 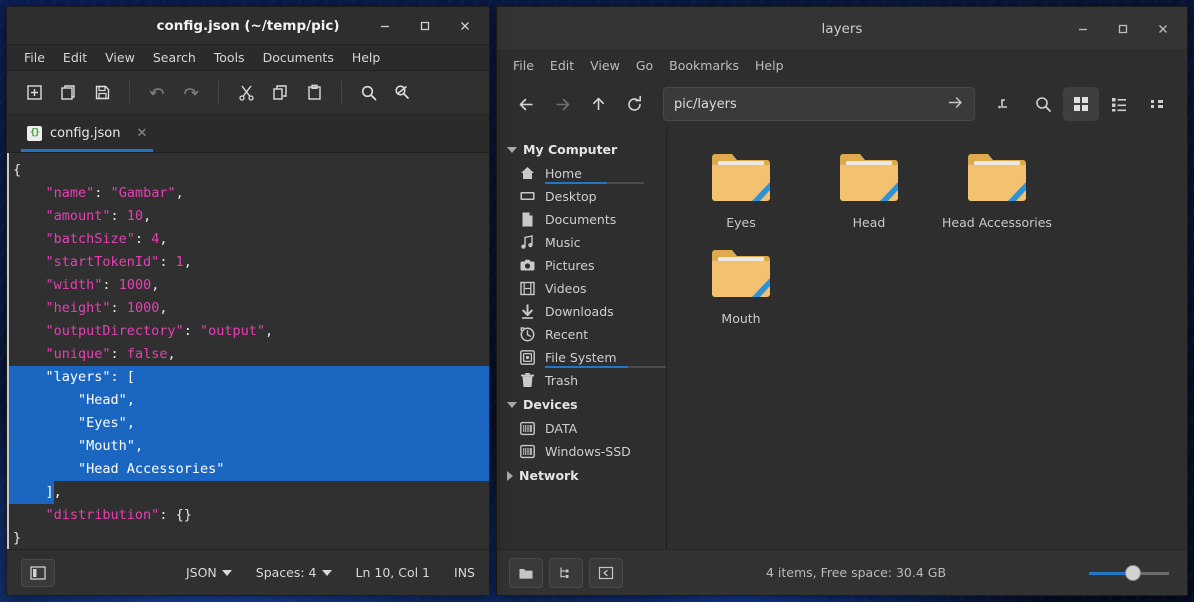 I want to click on insert-mode: INS, so click(x=464, y=572).